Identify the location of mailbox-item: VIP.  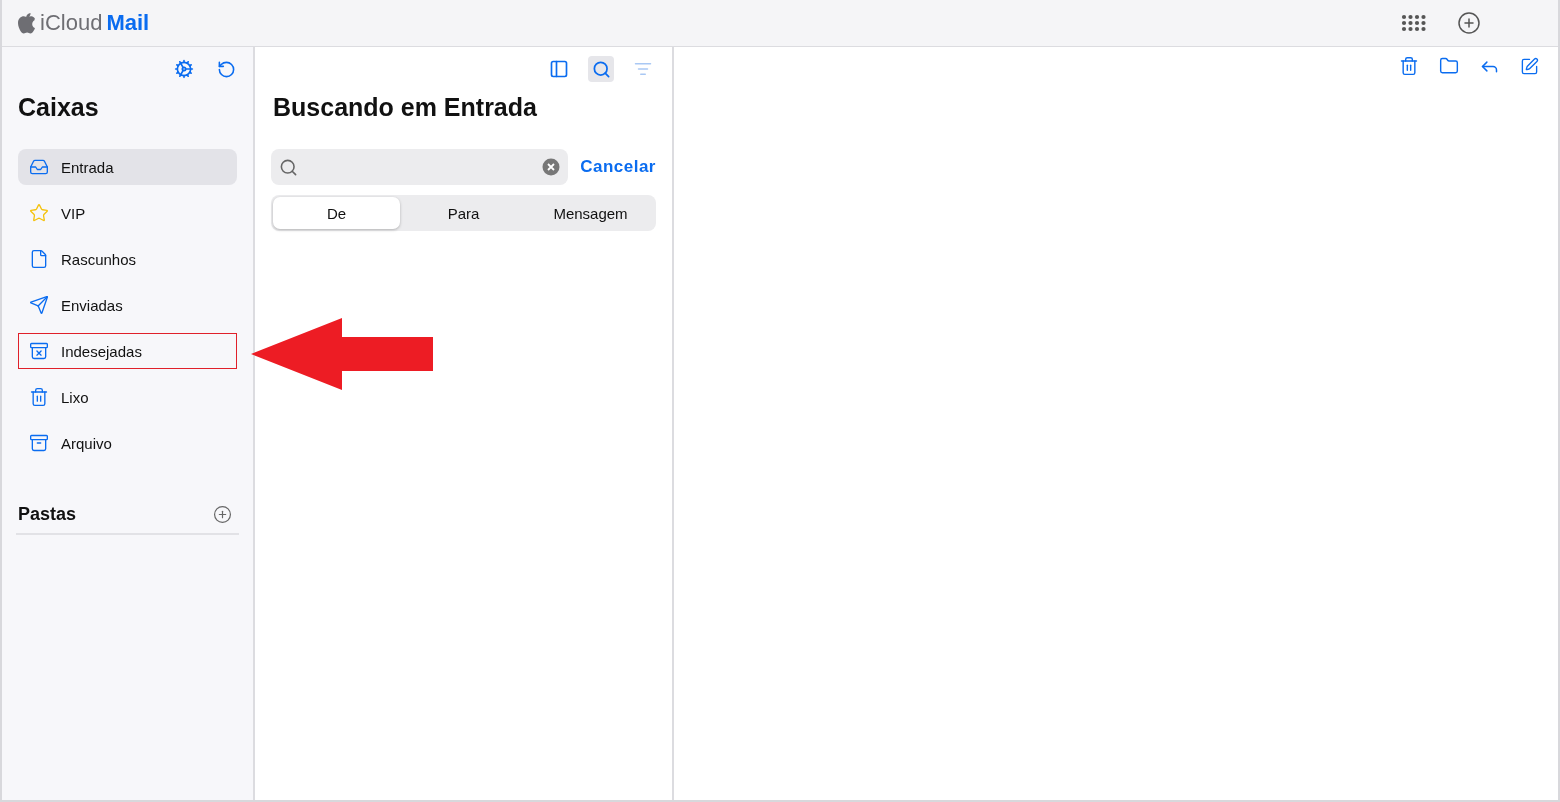
(127, 213).